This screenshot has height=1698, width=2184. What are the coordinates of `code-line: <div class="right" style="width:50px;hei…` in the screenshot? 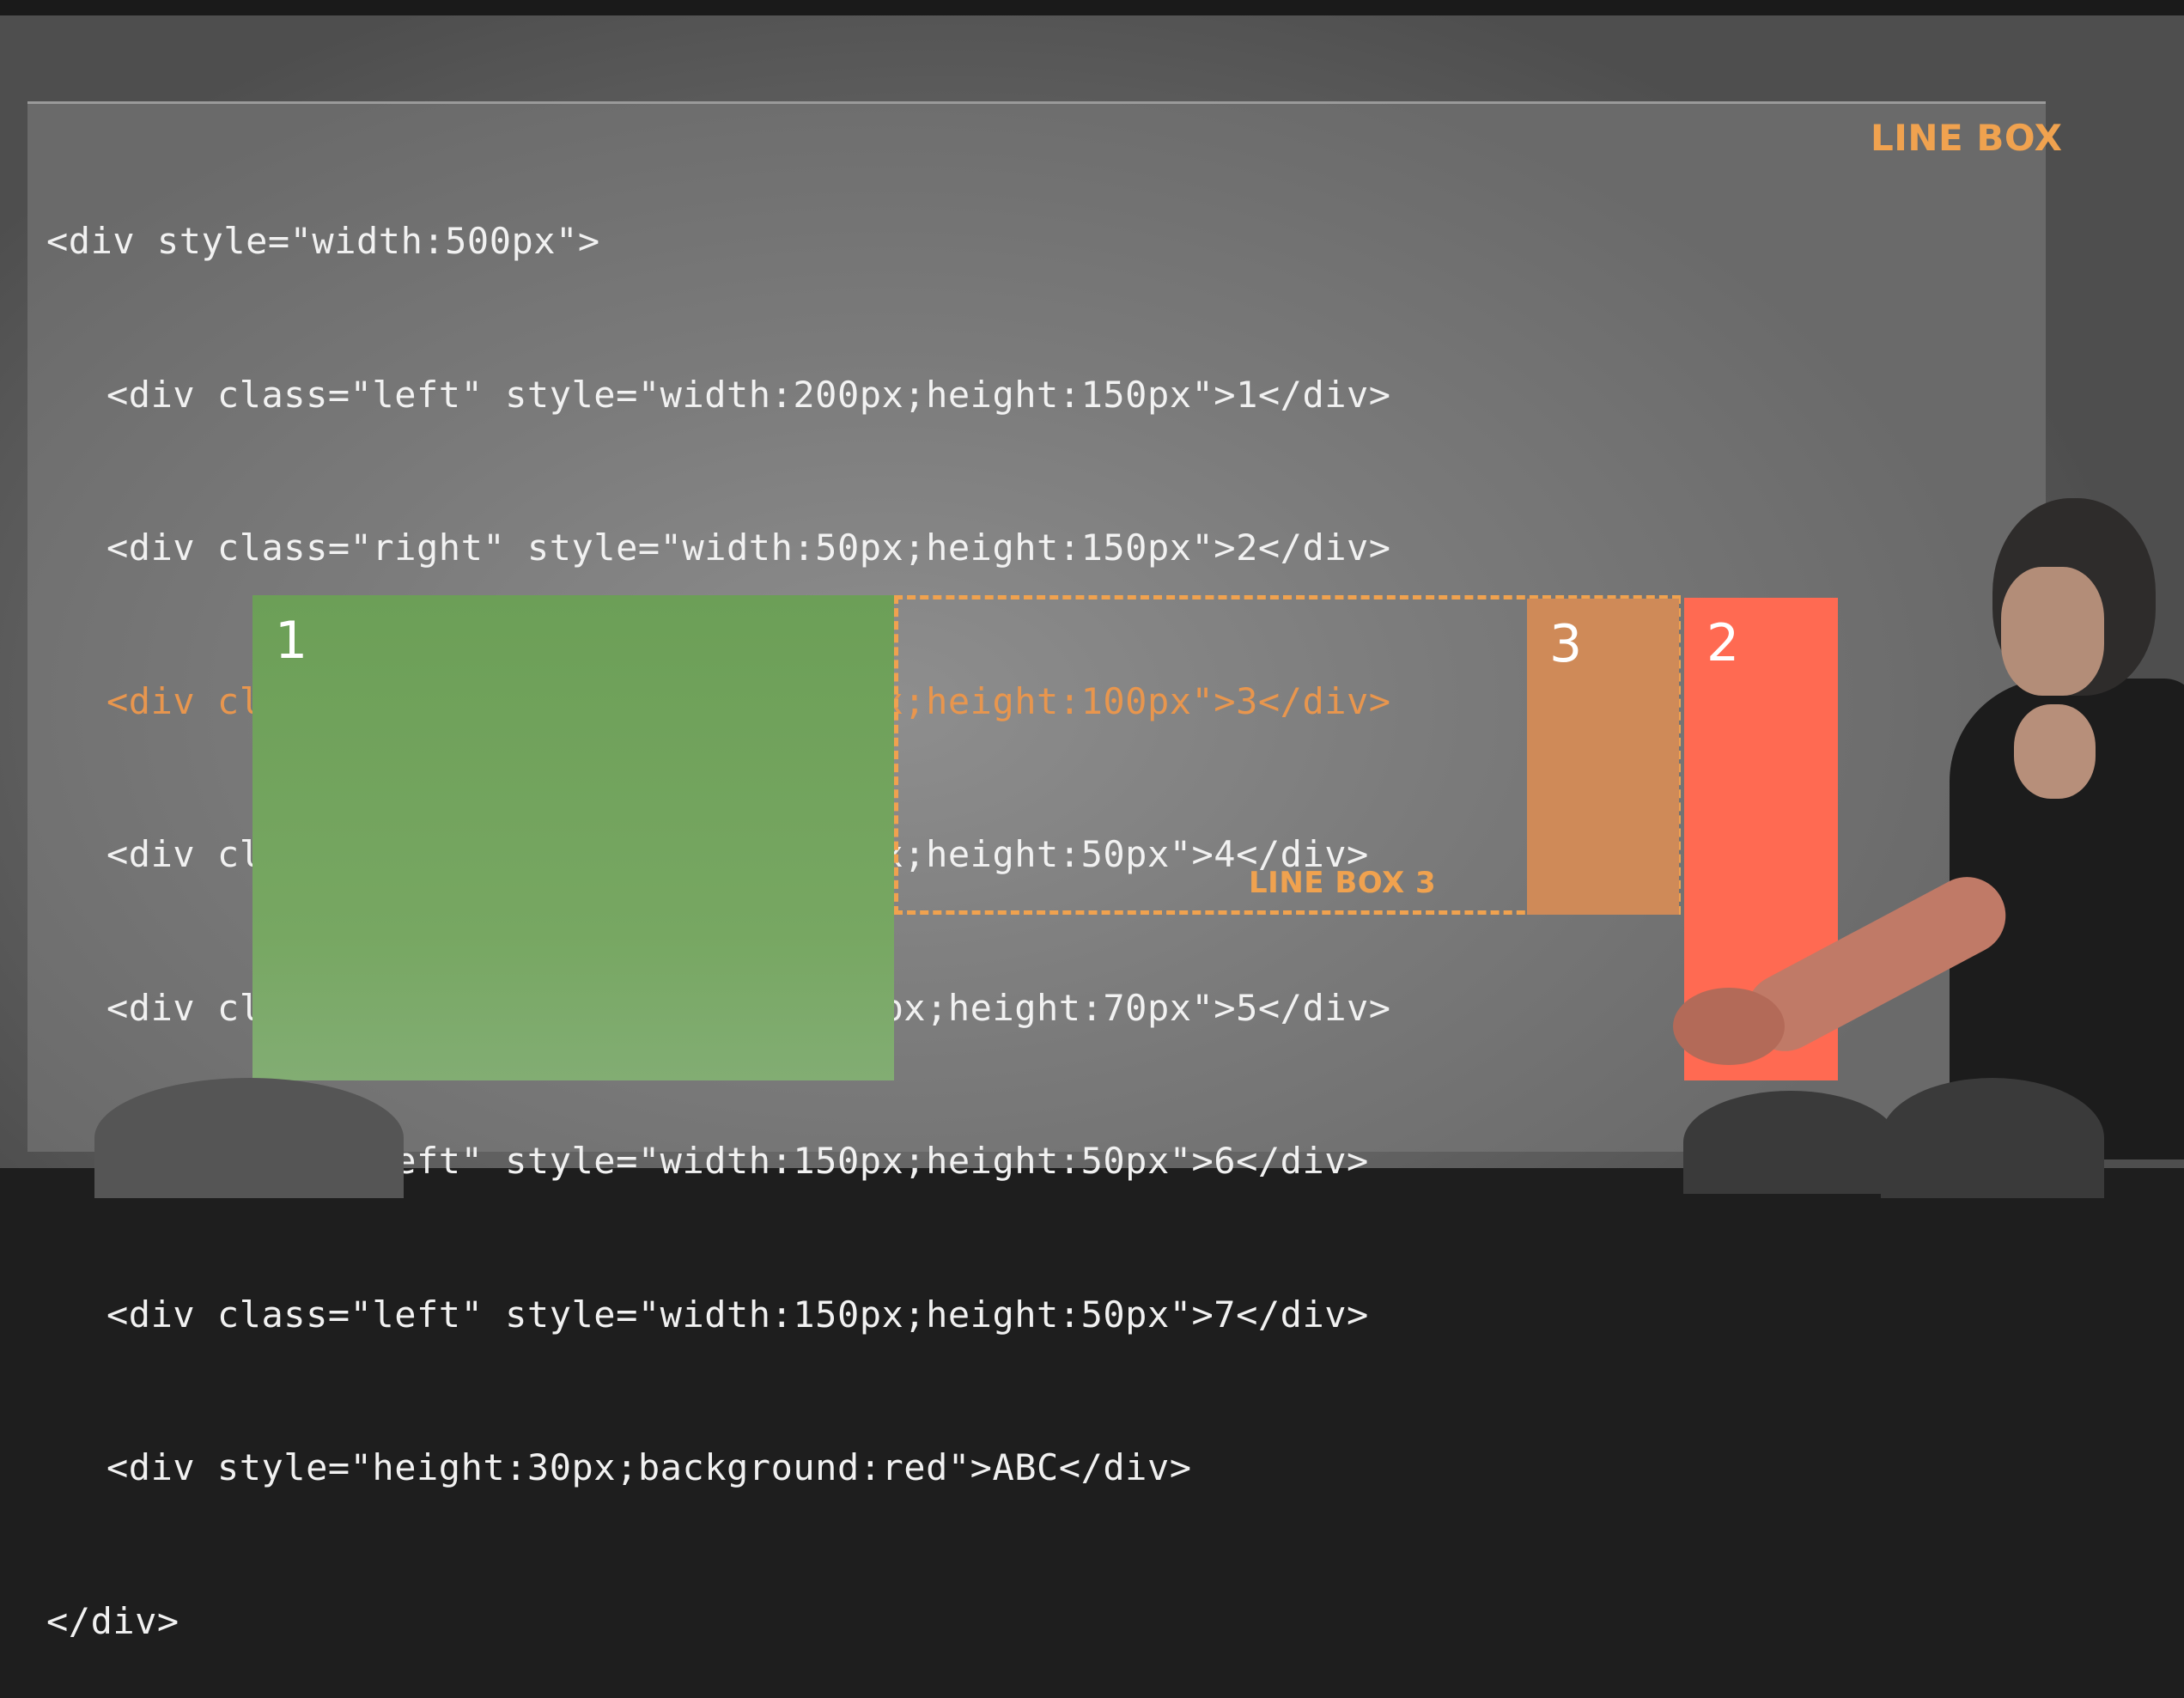 It's located at (748, 548).